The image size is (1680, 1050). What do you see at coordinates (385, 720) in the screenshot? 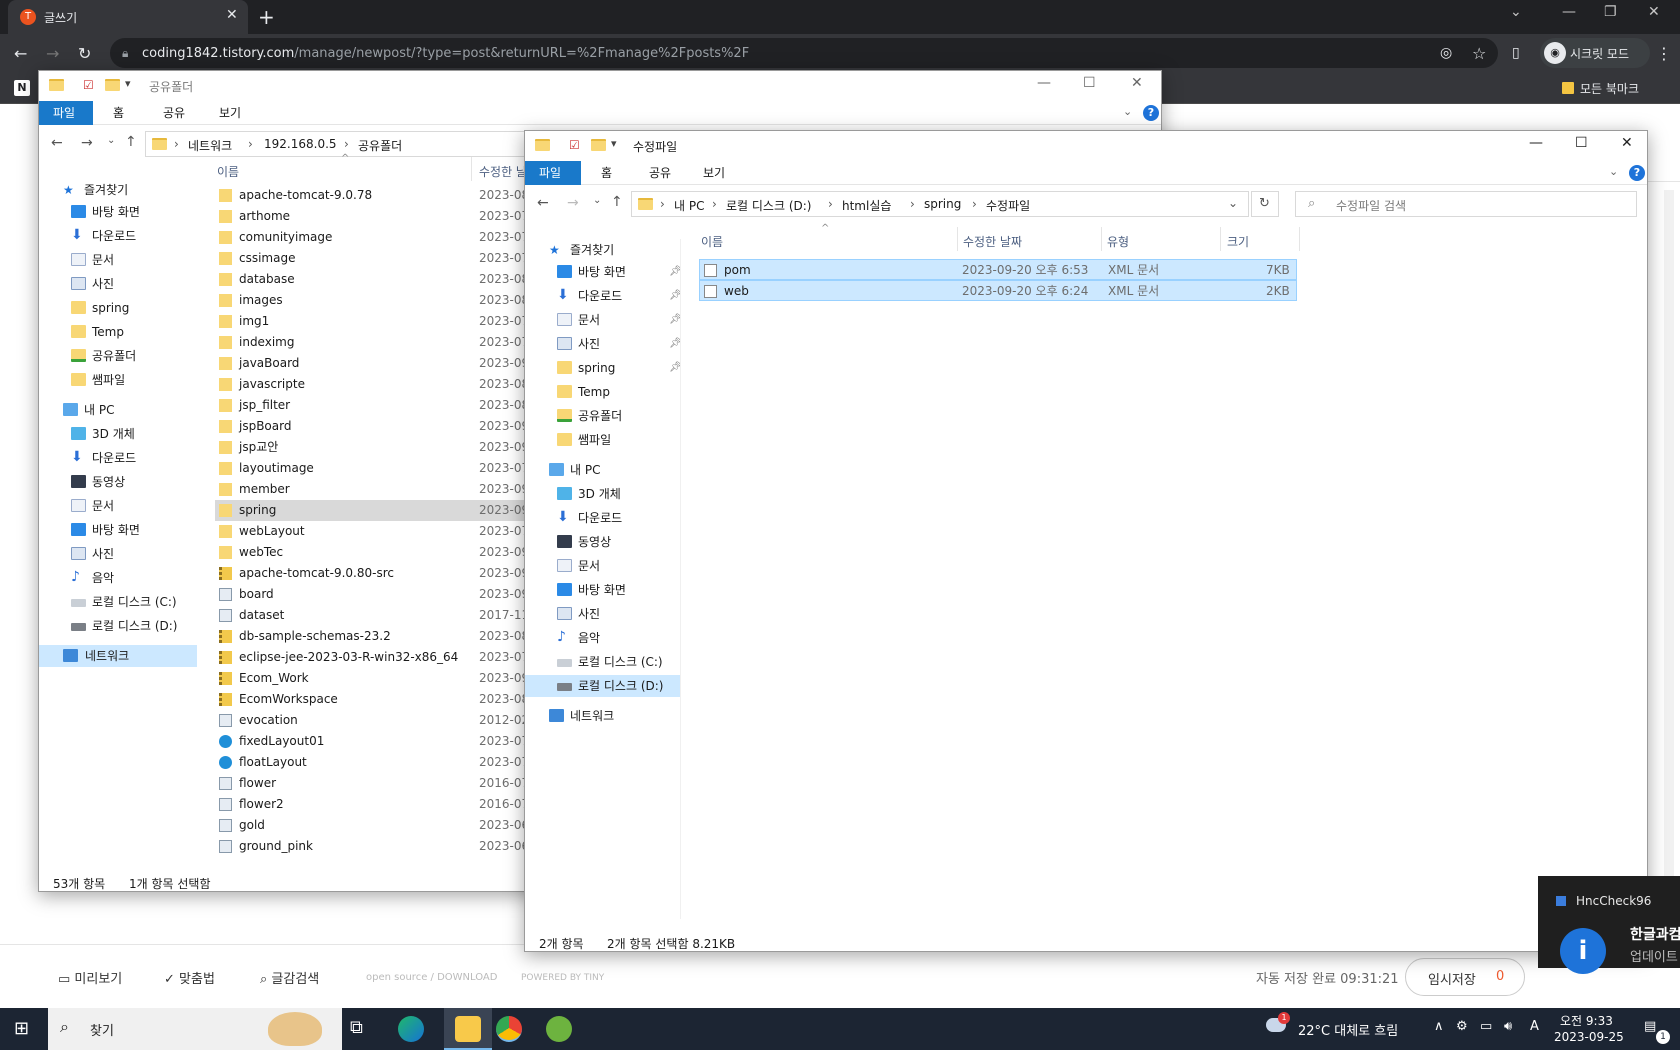
I see `table-row: evocation 2012-02` at bounding box center [385, 720].